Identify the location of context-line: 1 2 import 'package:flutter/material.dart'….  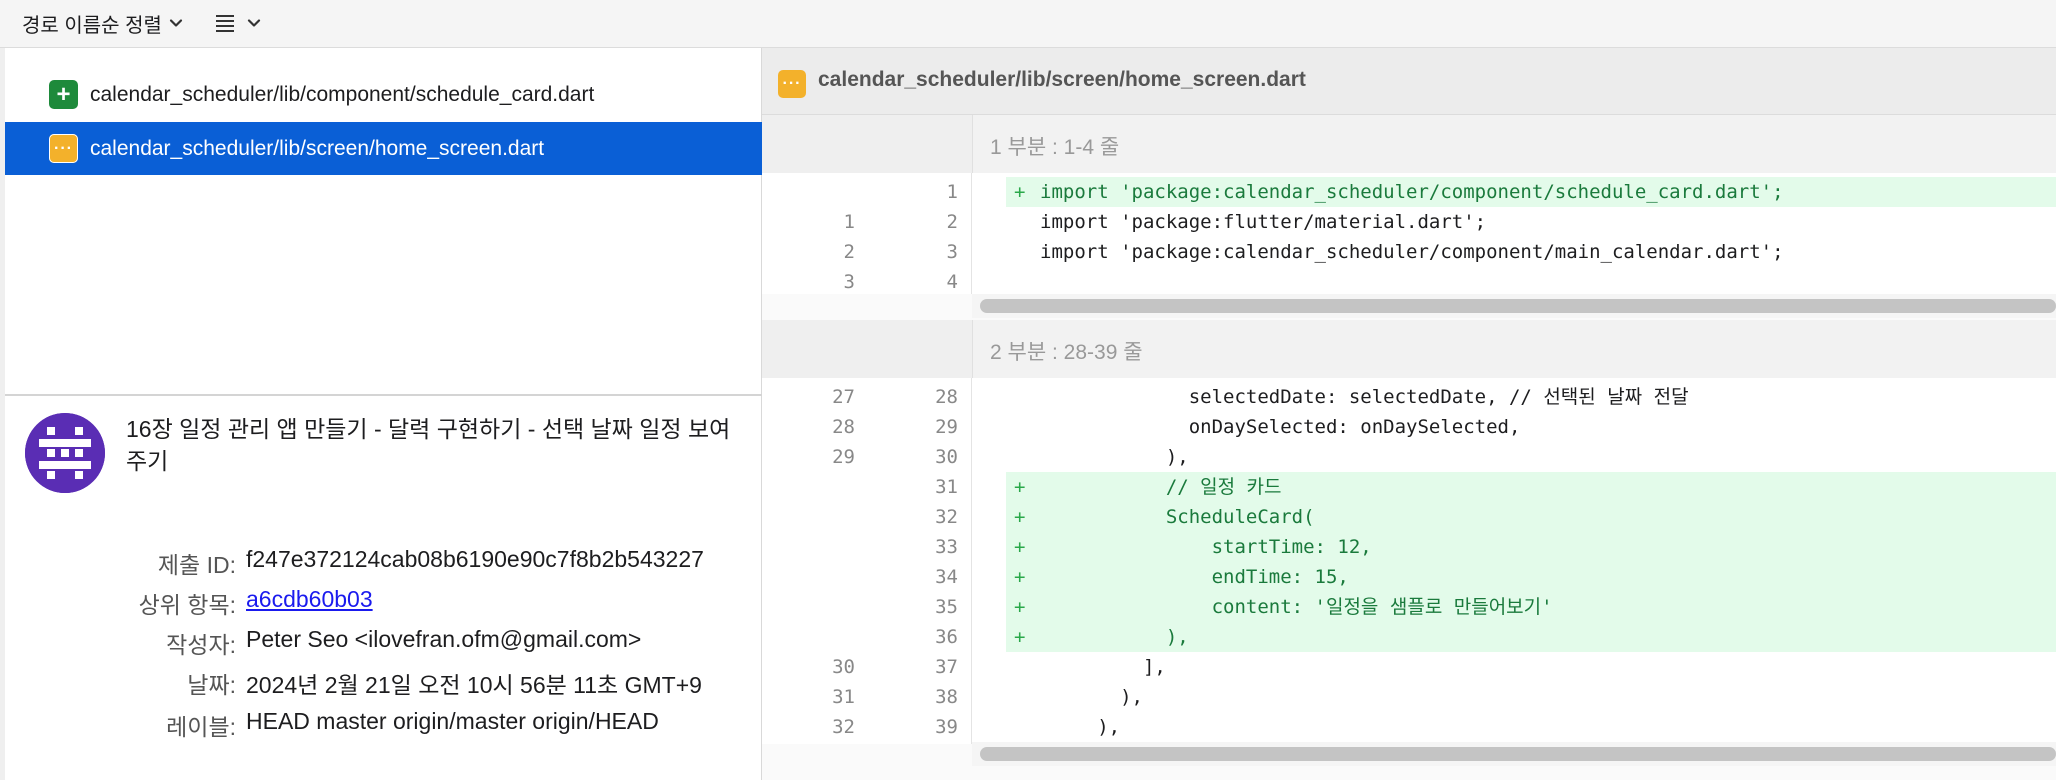
(1409, 222).